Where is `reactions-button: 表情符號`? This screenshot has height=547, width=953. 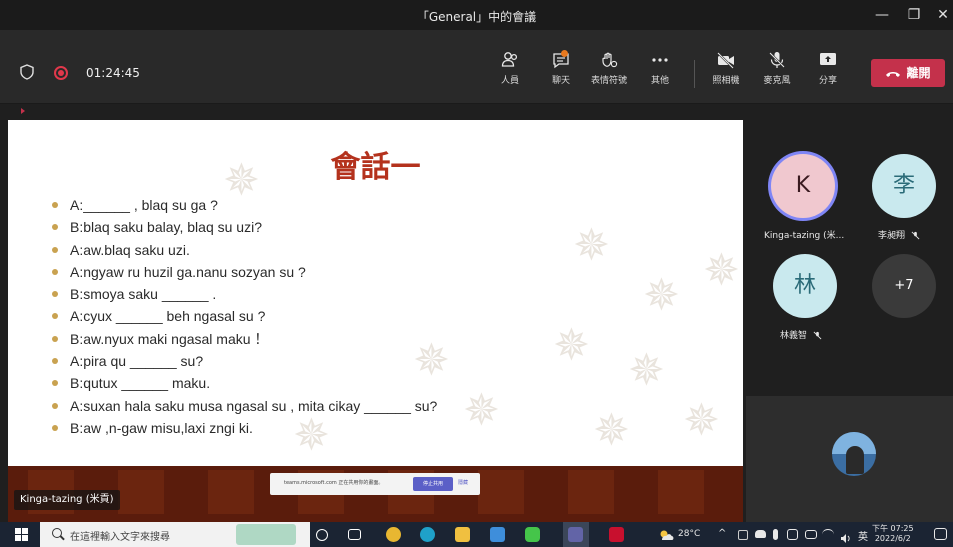 reactions-button: 表情符號 is located at coordinates (609, 73).